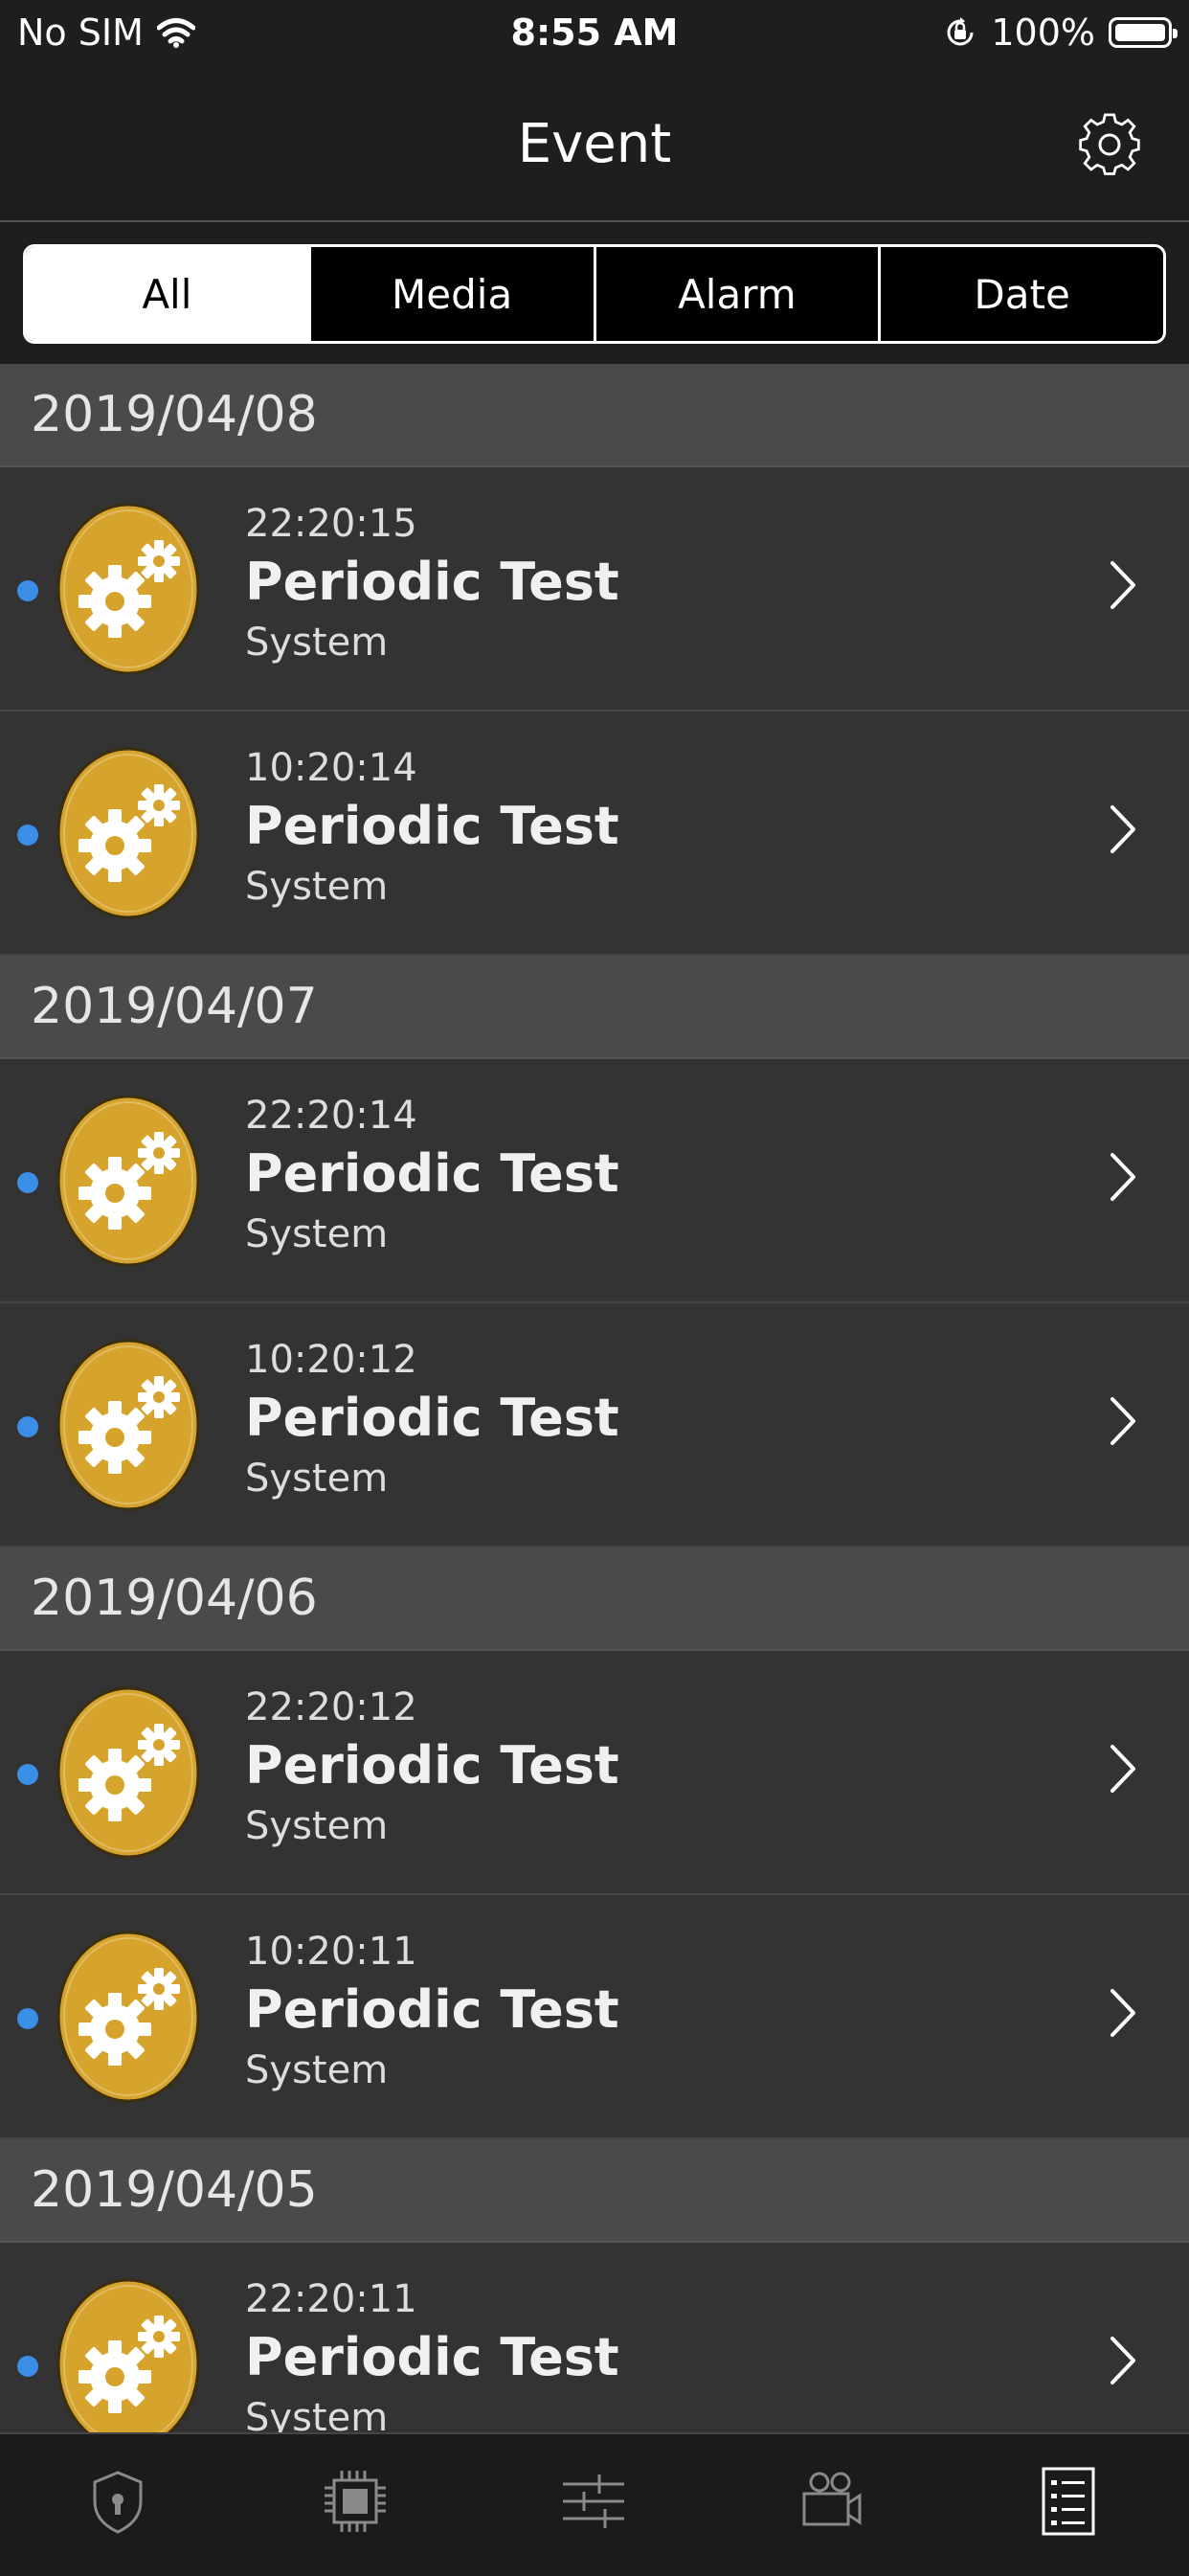  Describe the element at coordinates (117, 2501) in the screenshot. I see `shield-lock-icon` at that location.